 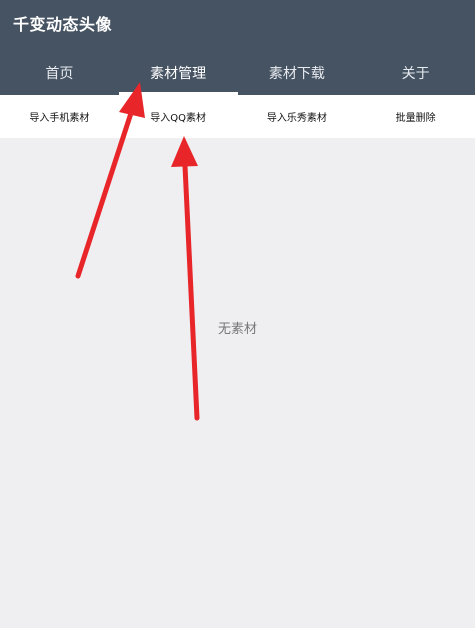 What do you see at coordinates (63, 24) in the screenshot?
I see `app-title: 千变动态头像` at bounding box center [63, 24].